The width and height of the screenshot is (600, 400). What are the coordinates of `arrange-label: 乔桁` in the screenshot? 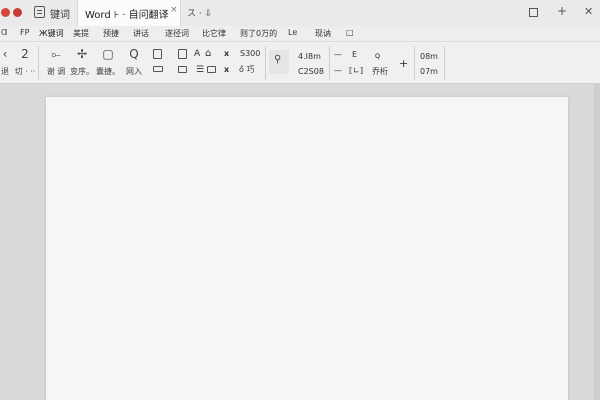 It's located at (380, 71).